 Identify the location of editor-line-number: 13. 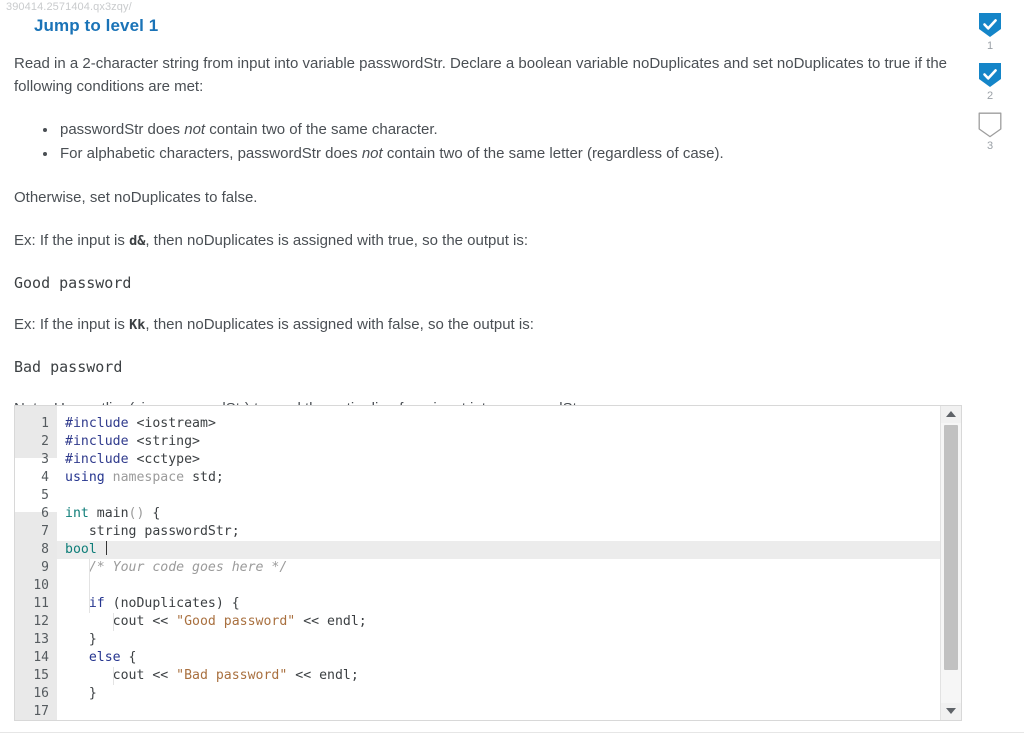
(36, 640).